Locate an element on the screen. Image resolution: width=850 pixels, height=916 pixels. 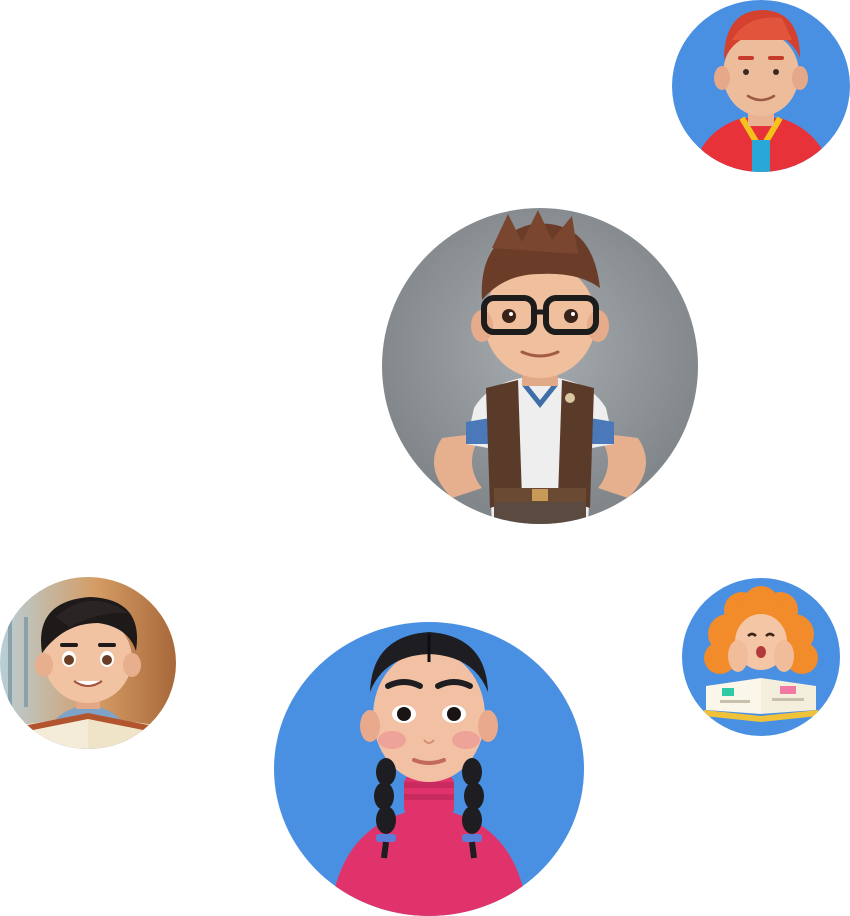
redhair-boy-icon is located at coordinates (761, 86).